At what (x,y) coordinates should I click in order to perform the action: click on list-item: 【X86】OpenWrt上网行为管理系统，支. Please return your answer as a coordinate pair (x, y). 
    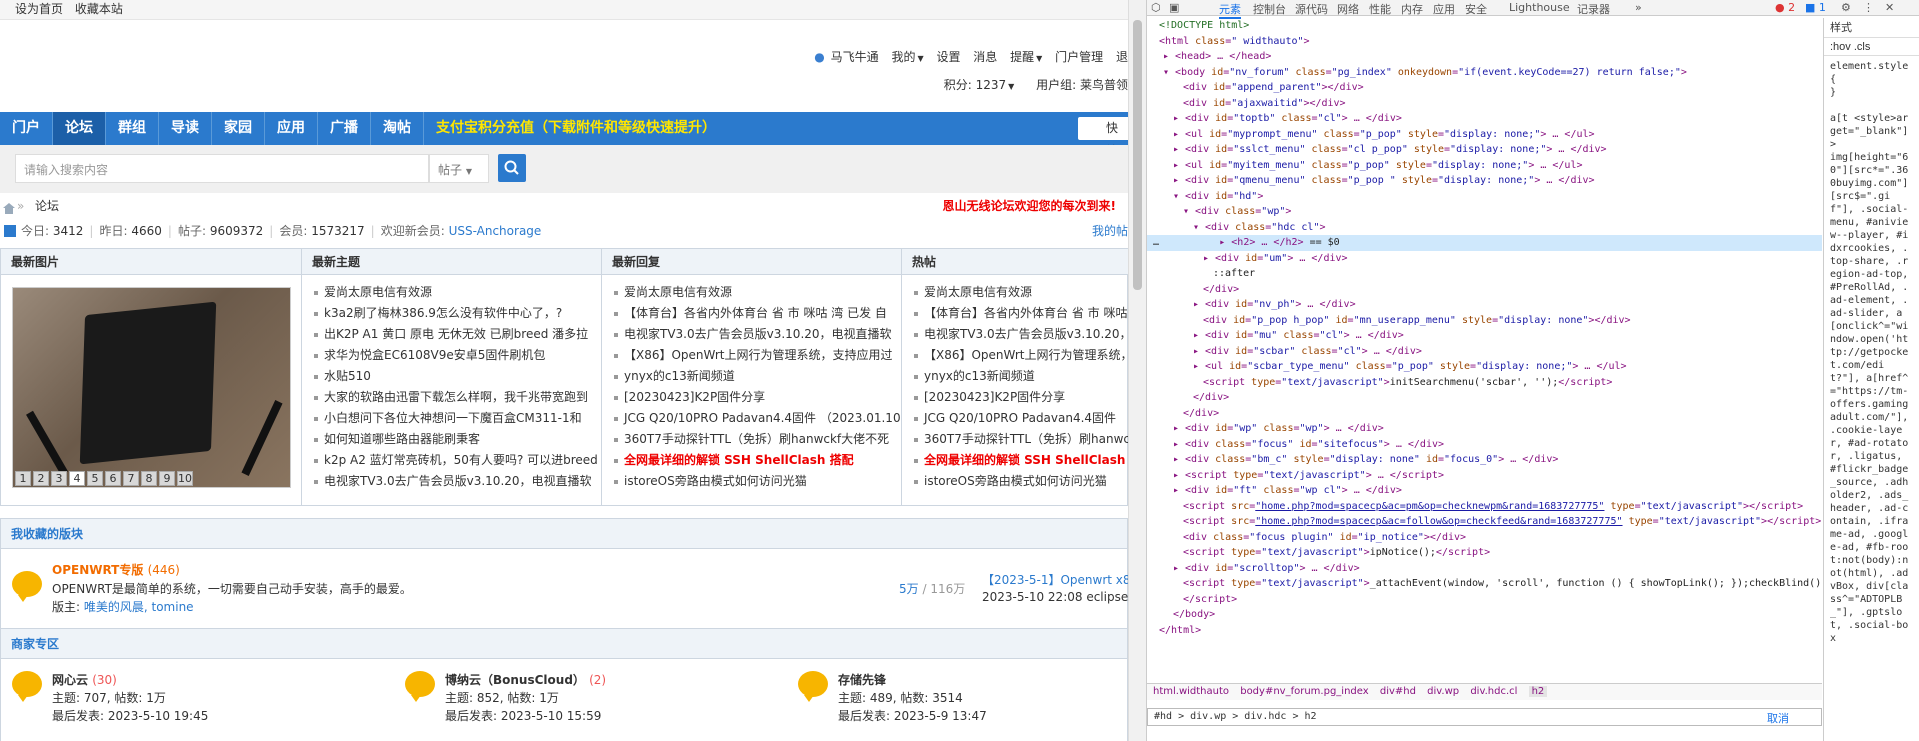
    Looking at the image, I should click on (1021, 355).